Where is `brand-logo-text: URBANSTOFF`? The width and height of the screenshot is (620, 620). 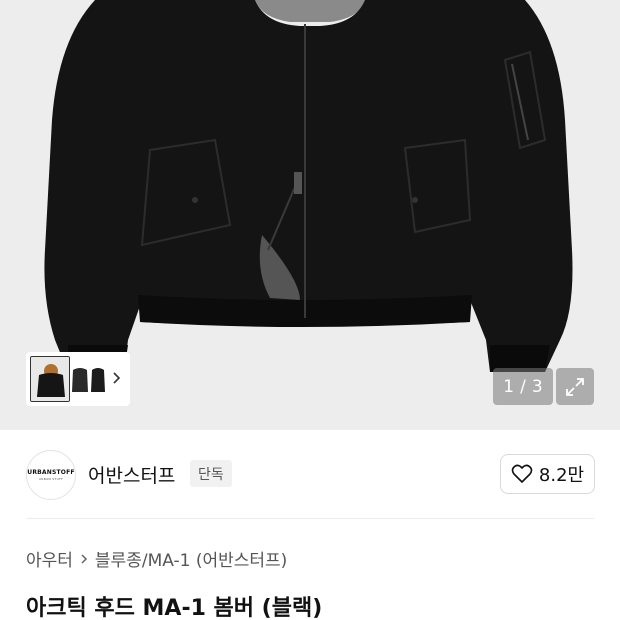 brand-logo-text: URBANSTOFF is located at coordinates (51, 472).